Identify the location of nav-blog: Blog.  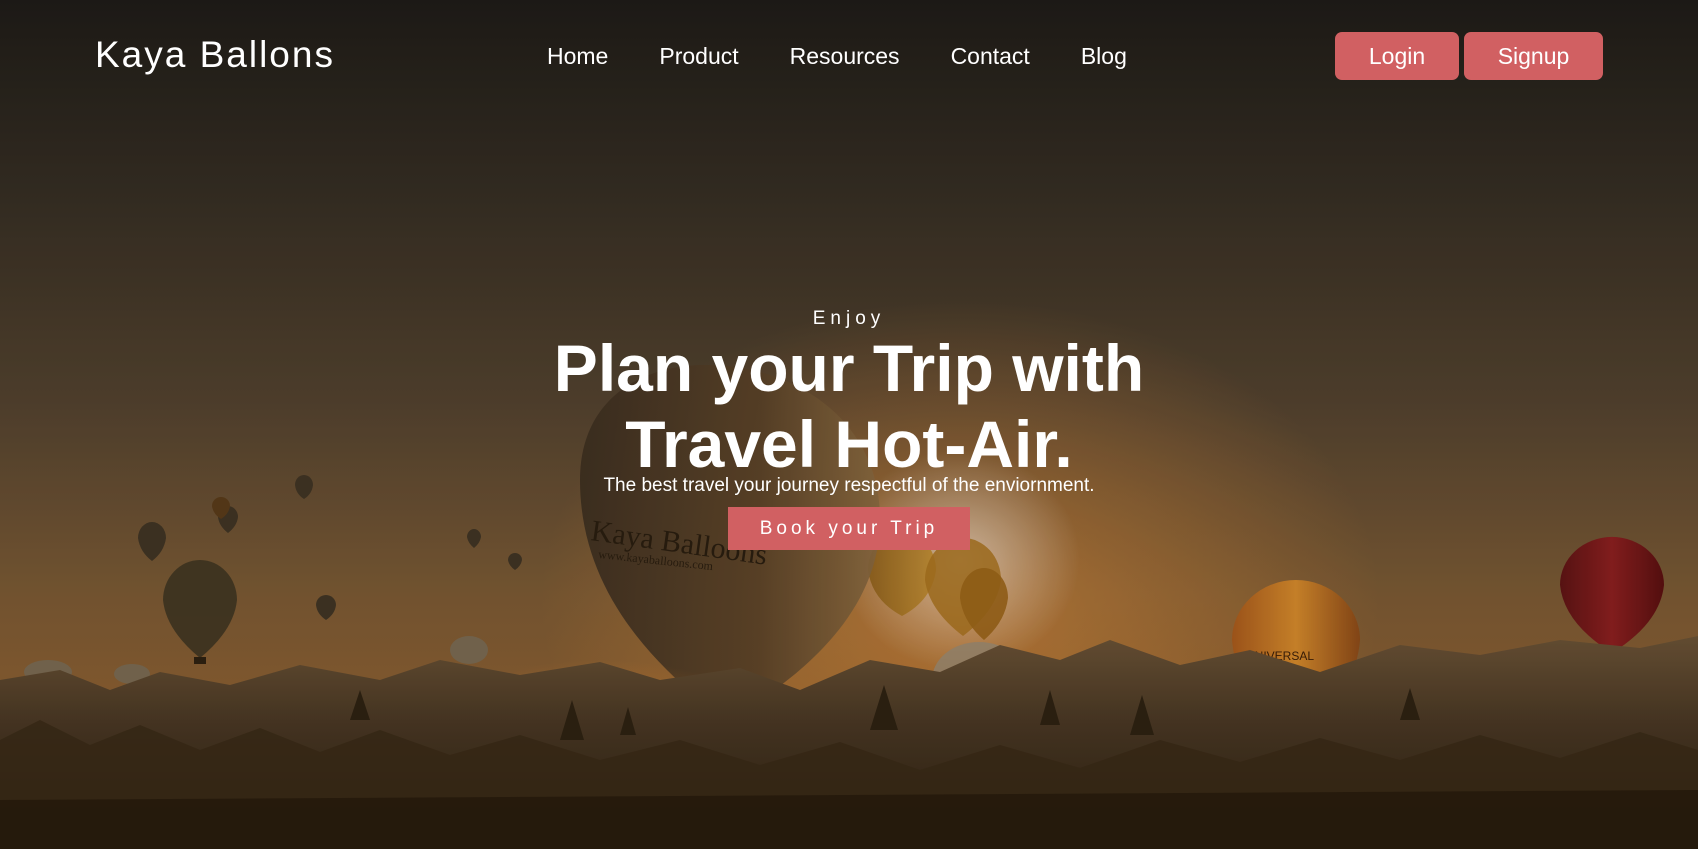
(1104, 56).